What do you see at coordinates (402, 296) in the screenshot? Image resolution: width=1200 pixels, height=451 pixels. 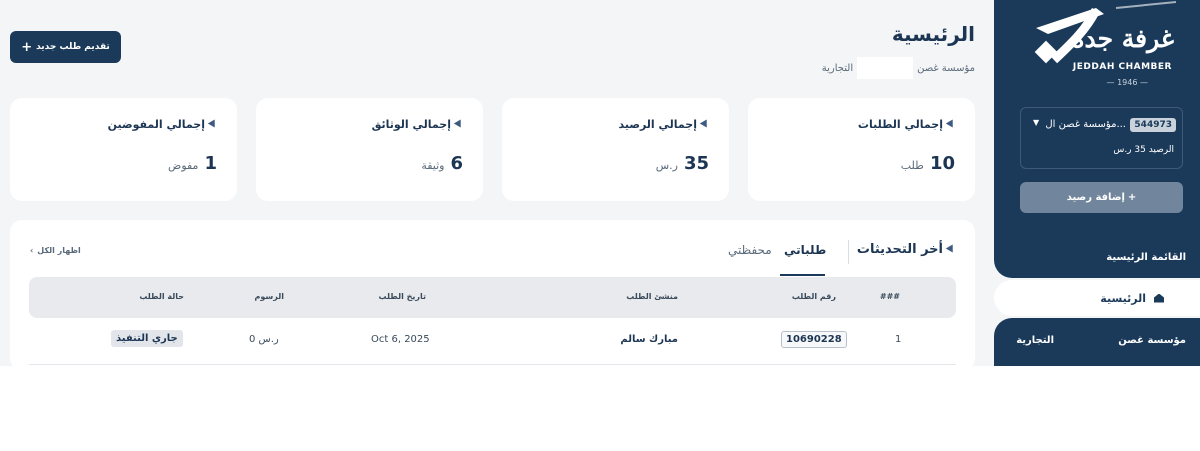 I see `column-header-date: تاريخ الطلب` at bounding box center [402, 296].